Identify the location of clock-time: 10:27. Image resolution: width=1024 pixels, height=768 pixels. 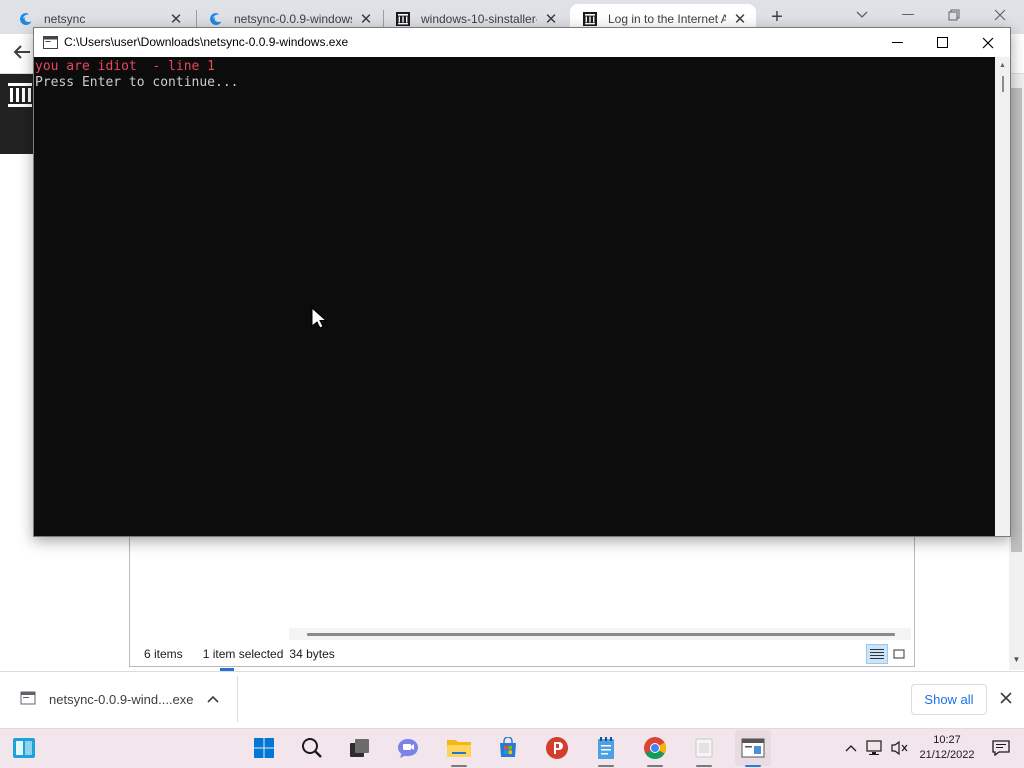
(947, 740).